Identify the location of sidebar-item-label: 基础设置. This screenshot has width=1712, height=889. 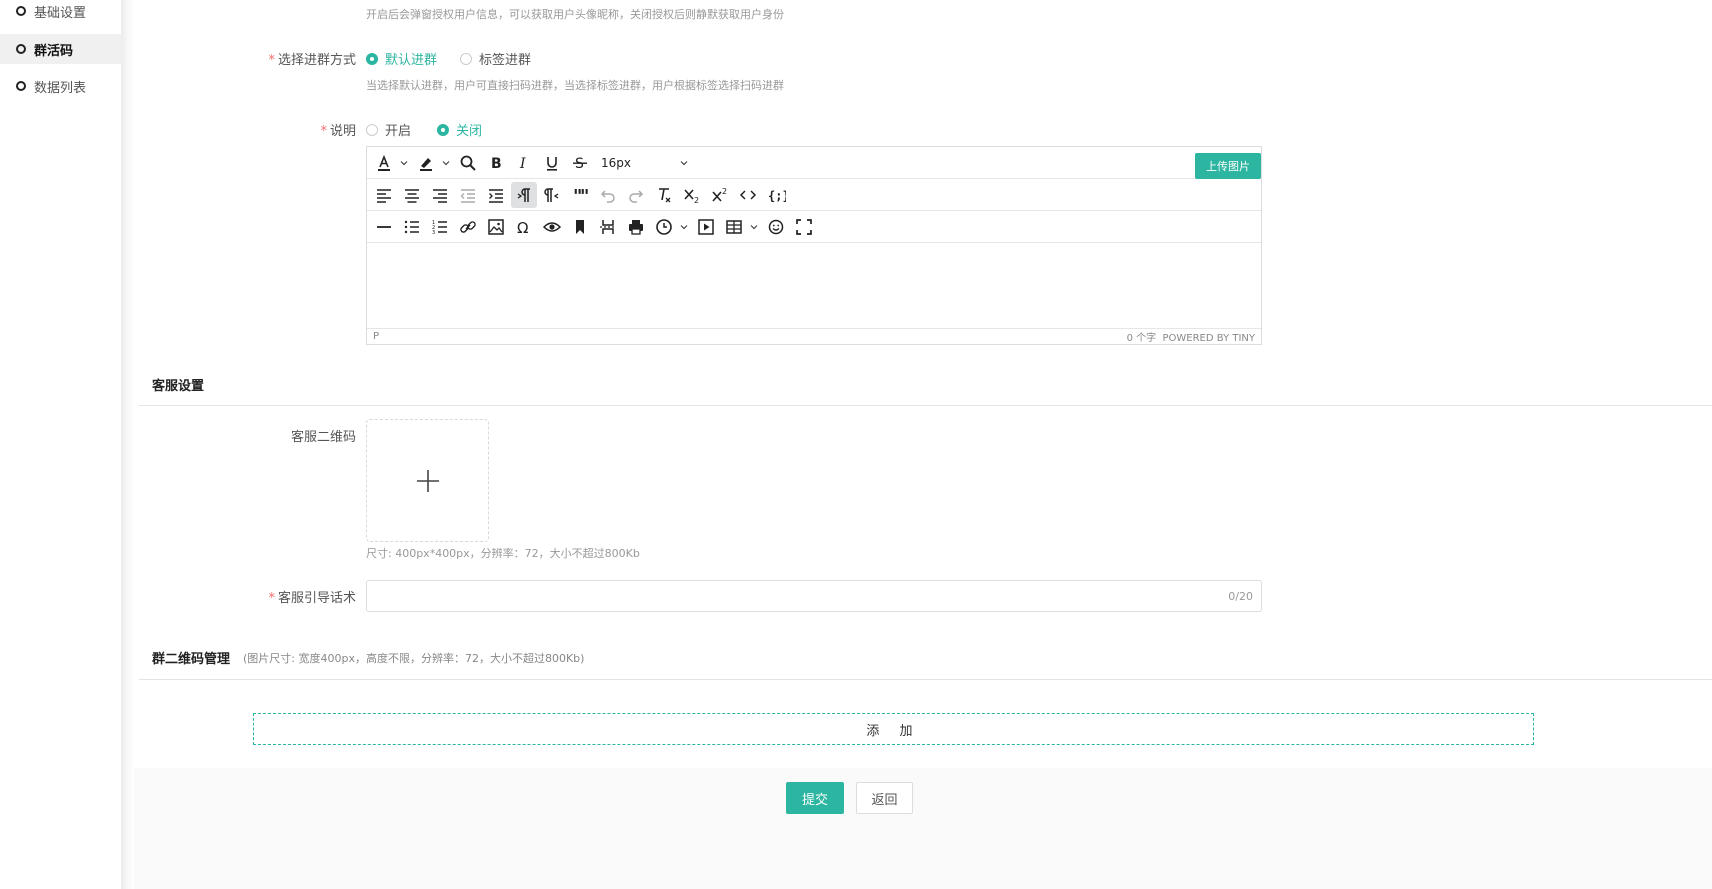
(60, 13).